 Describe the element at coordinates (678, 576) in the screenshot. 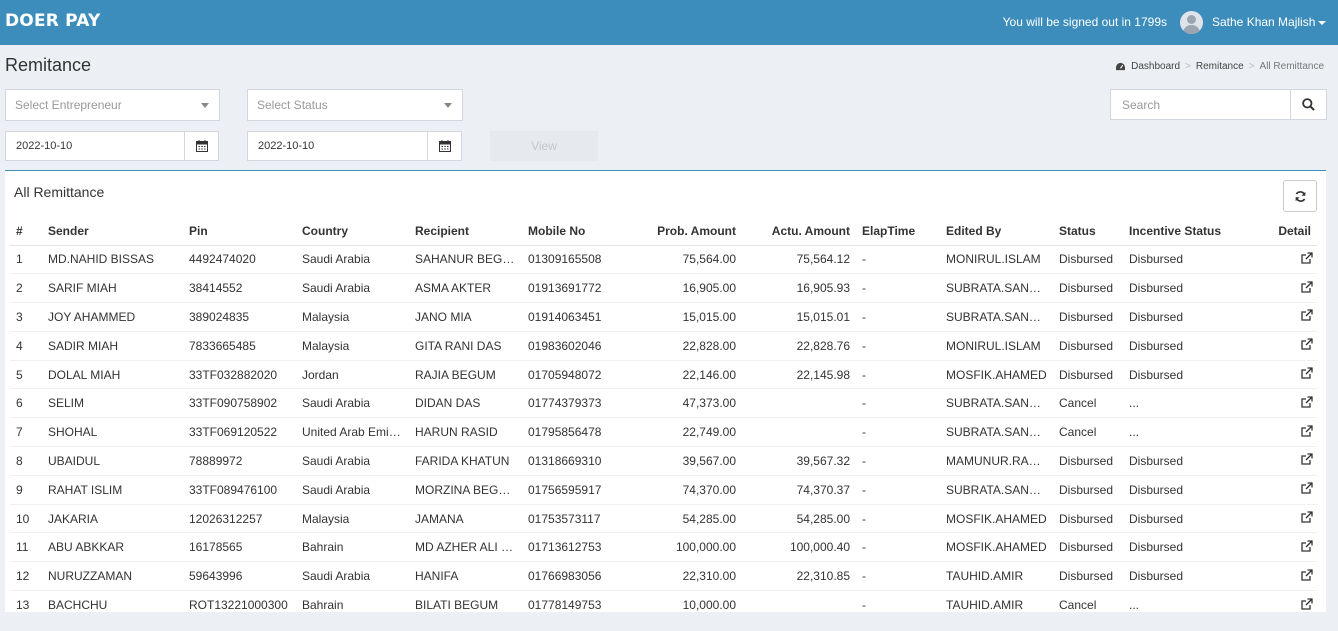

I see `cell-prob-amount: 22,310.00` at that location.